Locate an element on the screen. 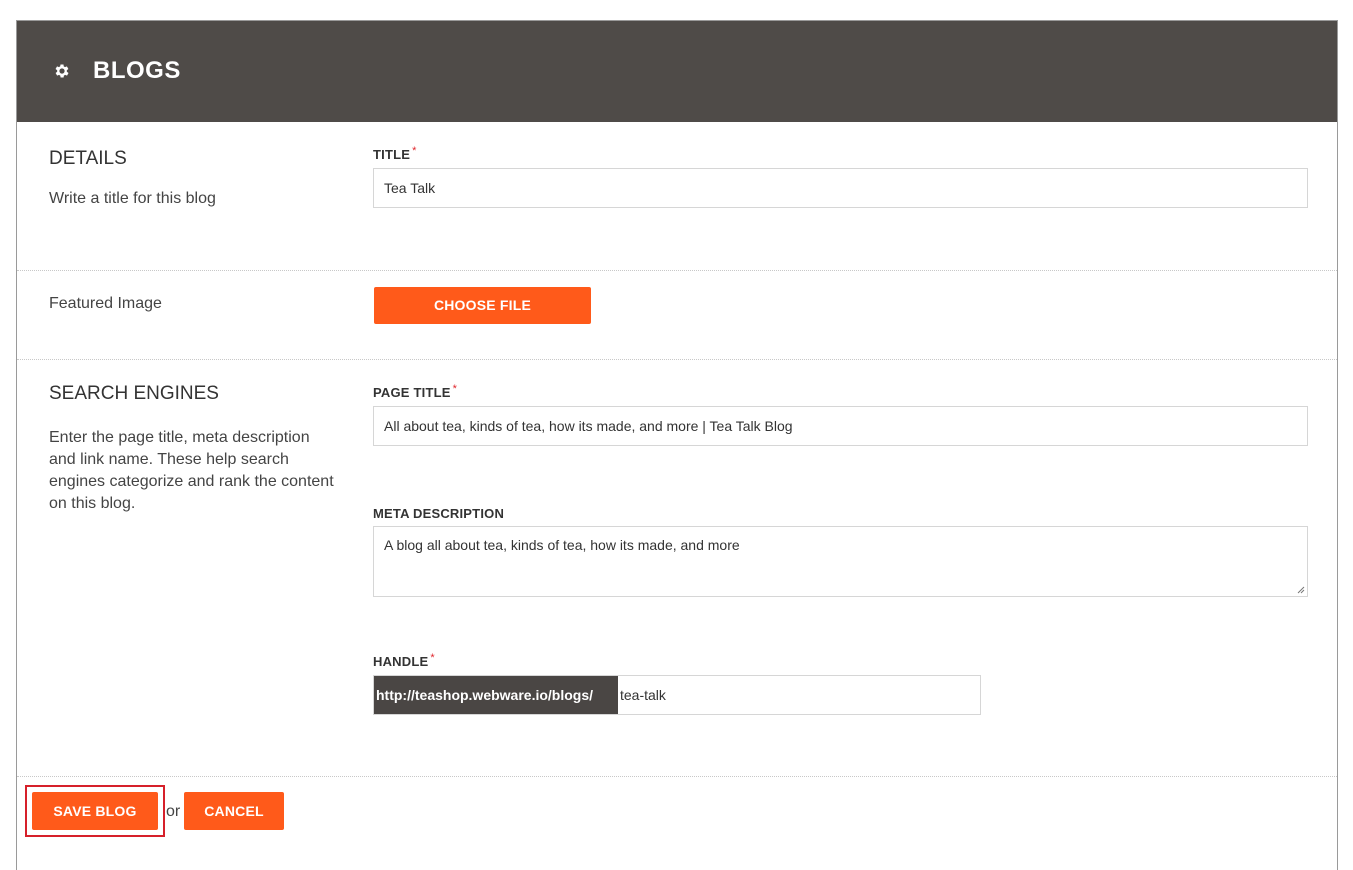 This screenshot has height=870, width=1353. featured-image-label: Featured Image is located at coordinates (105, 303).